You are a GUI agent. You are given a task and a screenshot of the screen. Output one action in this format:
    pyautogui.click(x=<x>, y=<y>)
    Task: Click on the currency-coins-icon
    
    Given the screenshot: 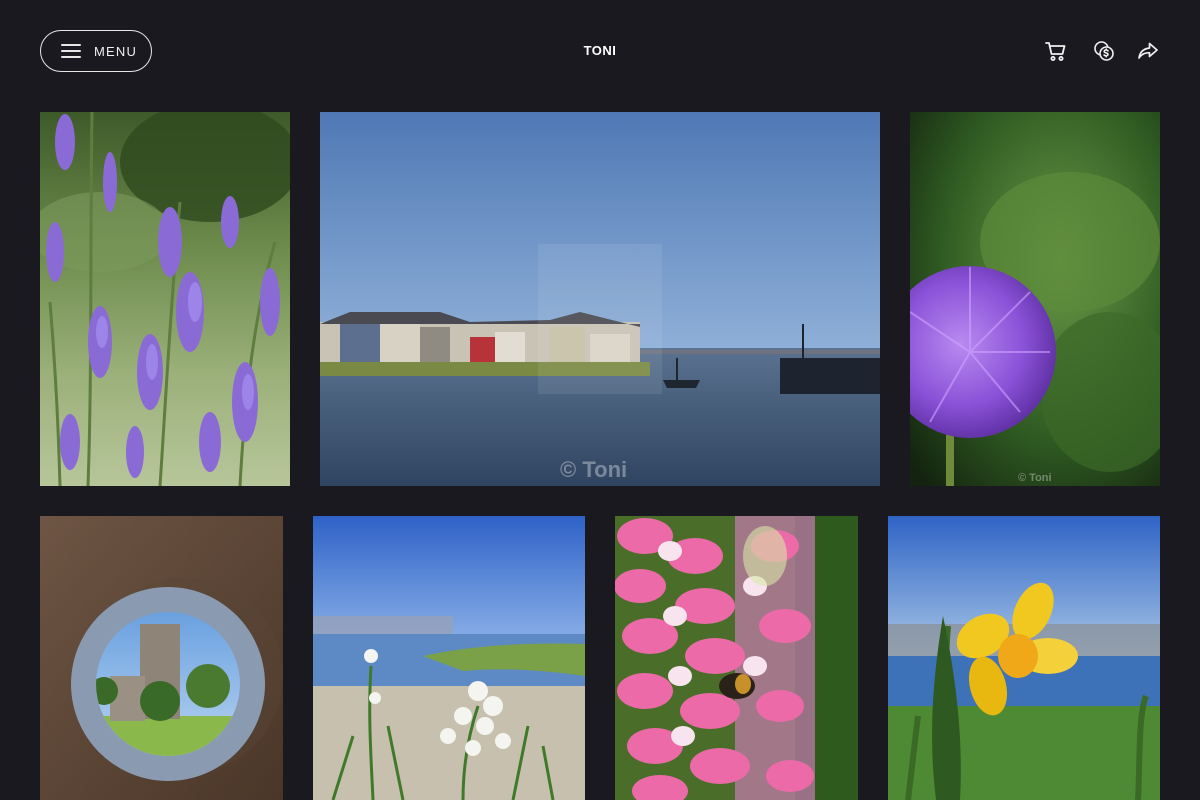 What is the action you would take?
    pyautogui.click(x=1104, y=51)
    